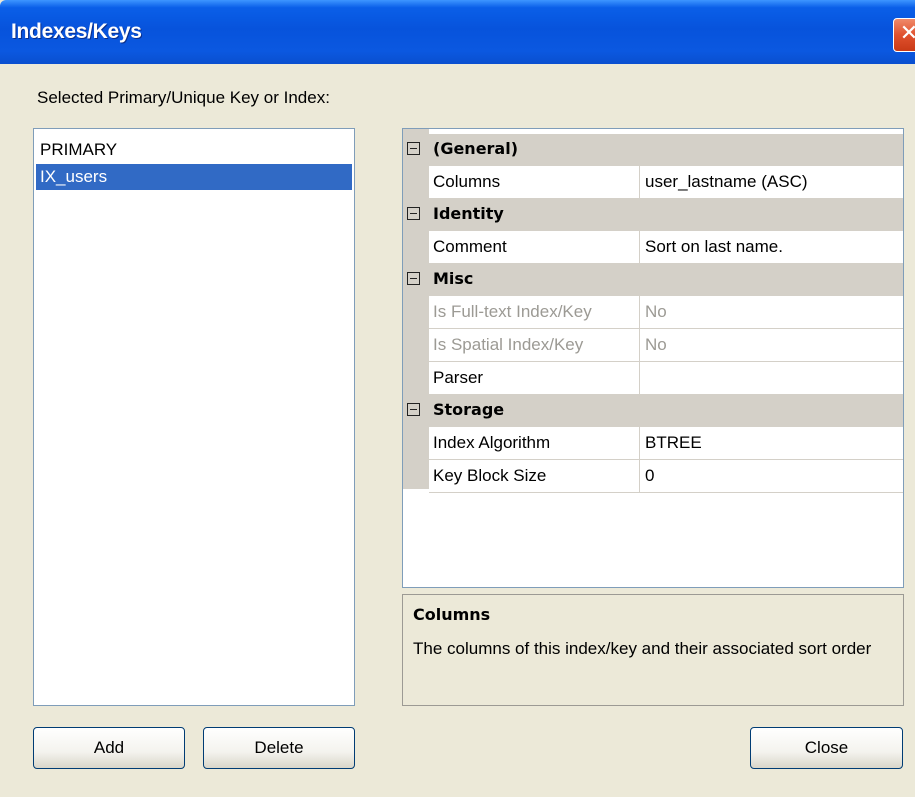  Describe the element at coordinates (653, 150) in the screenshot. I see `category-general: (General)` at that location.